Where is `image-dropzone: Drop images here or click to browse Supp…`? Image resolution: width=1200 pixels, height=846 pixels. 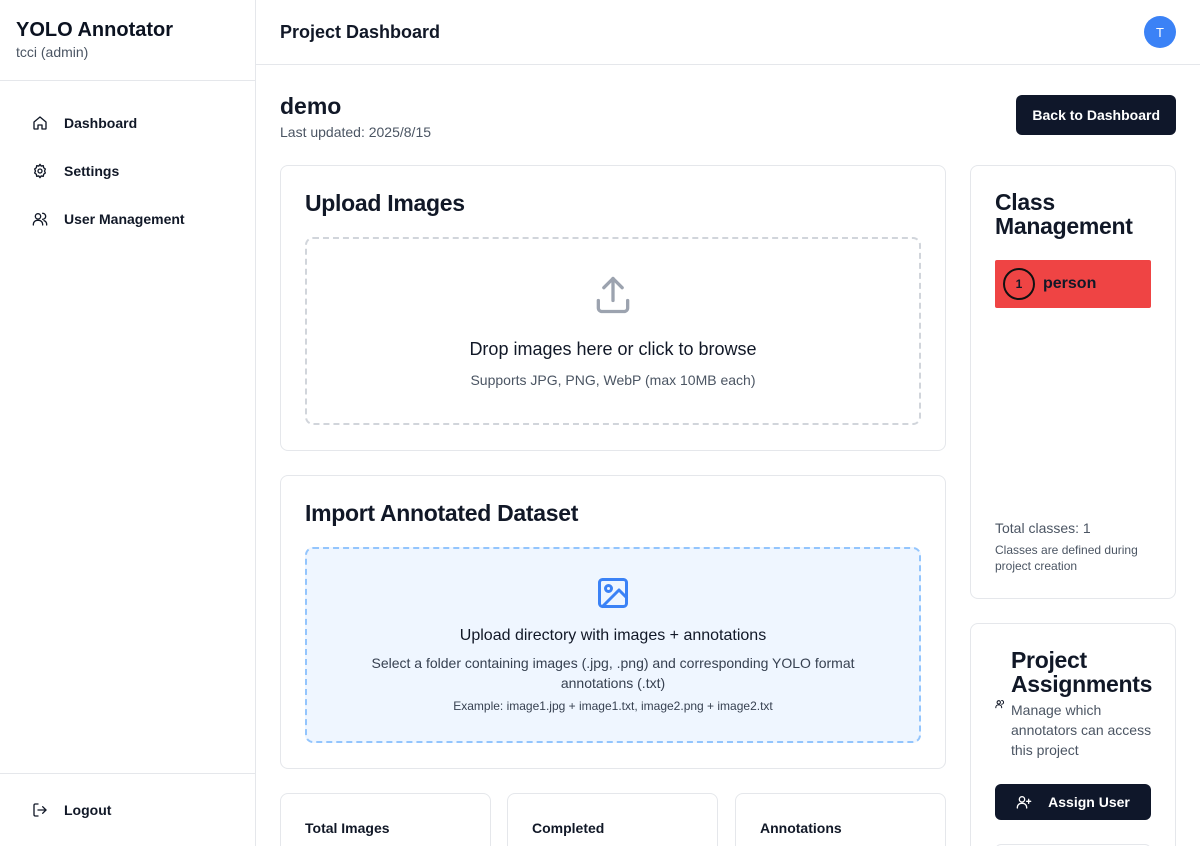 image-dropzone: Drop images here or click to browse Supp… is located at coordinates (613, 331).